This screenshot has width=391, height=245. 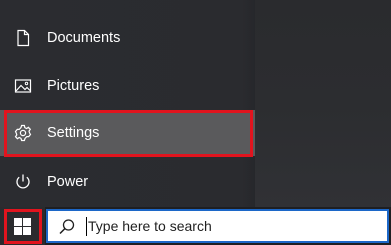 What do you see at coordinates (23, 38) in the screenshot?
I see `document-icon` at bounding box center [23, 38].